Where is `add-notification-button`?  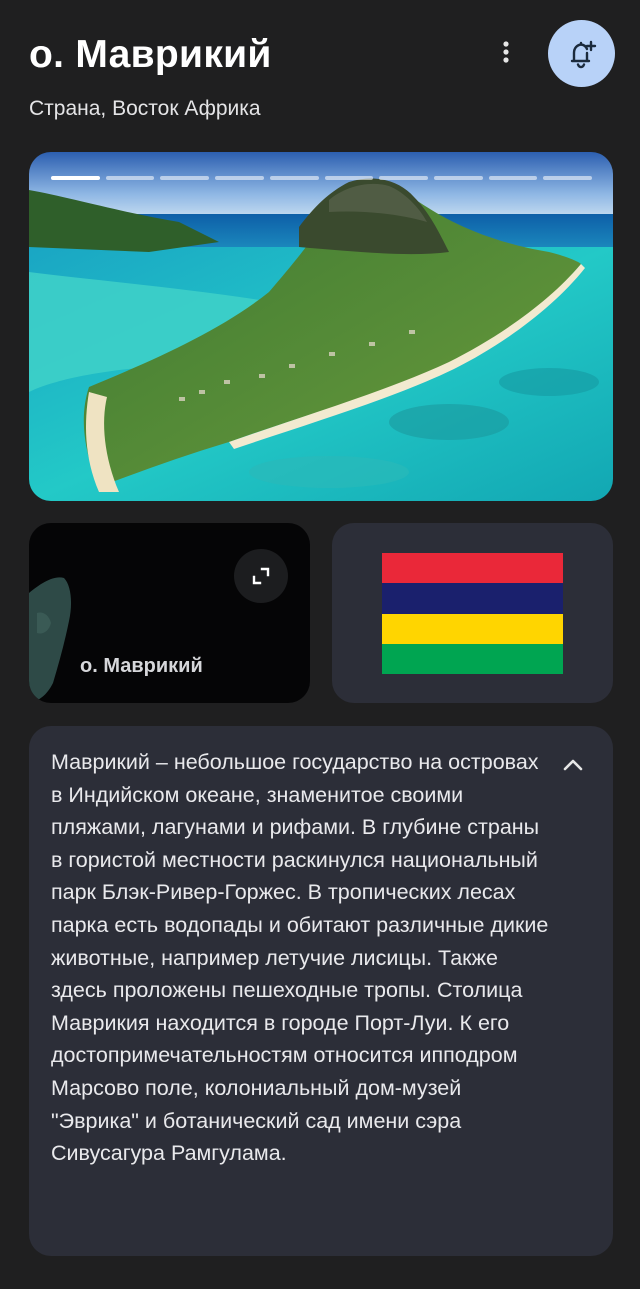
add-notification-button is located at coordinates (581, 53).